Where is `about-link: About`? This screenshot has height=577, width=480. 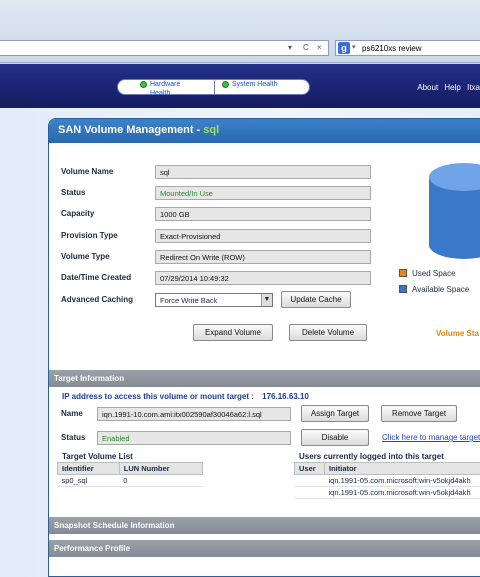
about-link: About is located at coordinates (427, 87).